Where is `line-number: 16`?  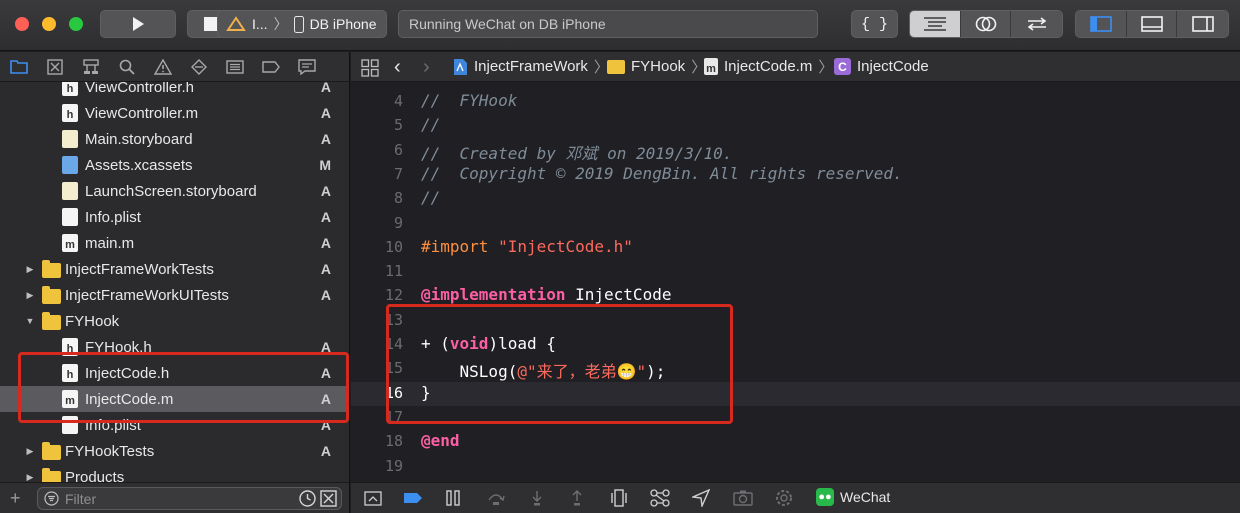
line-number: 16 is located at coordinates (377, 393).